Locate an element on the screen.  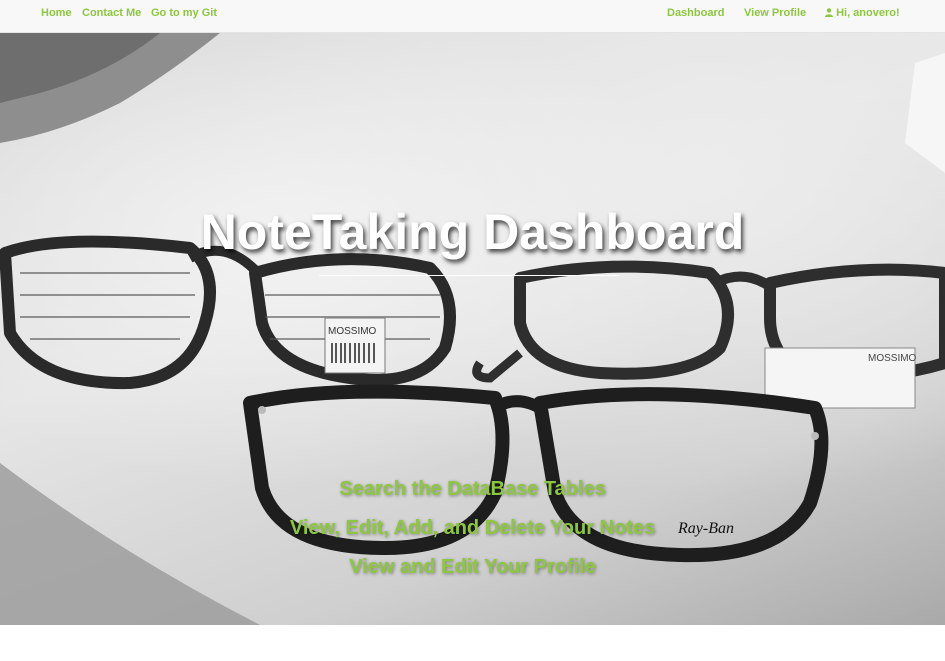
price-tag-right: MOSSIMO is located at coordinates (892, 358).